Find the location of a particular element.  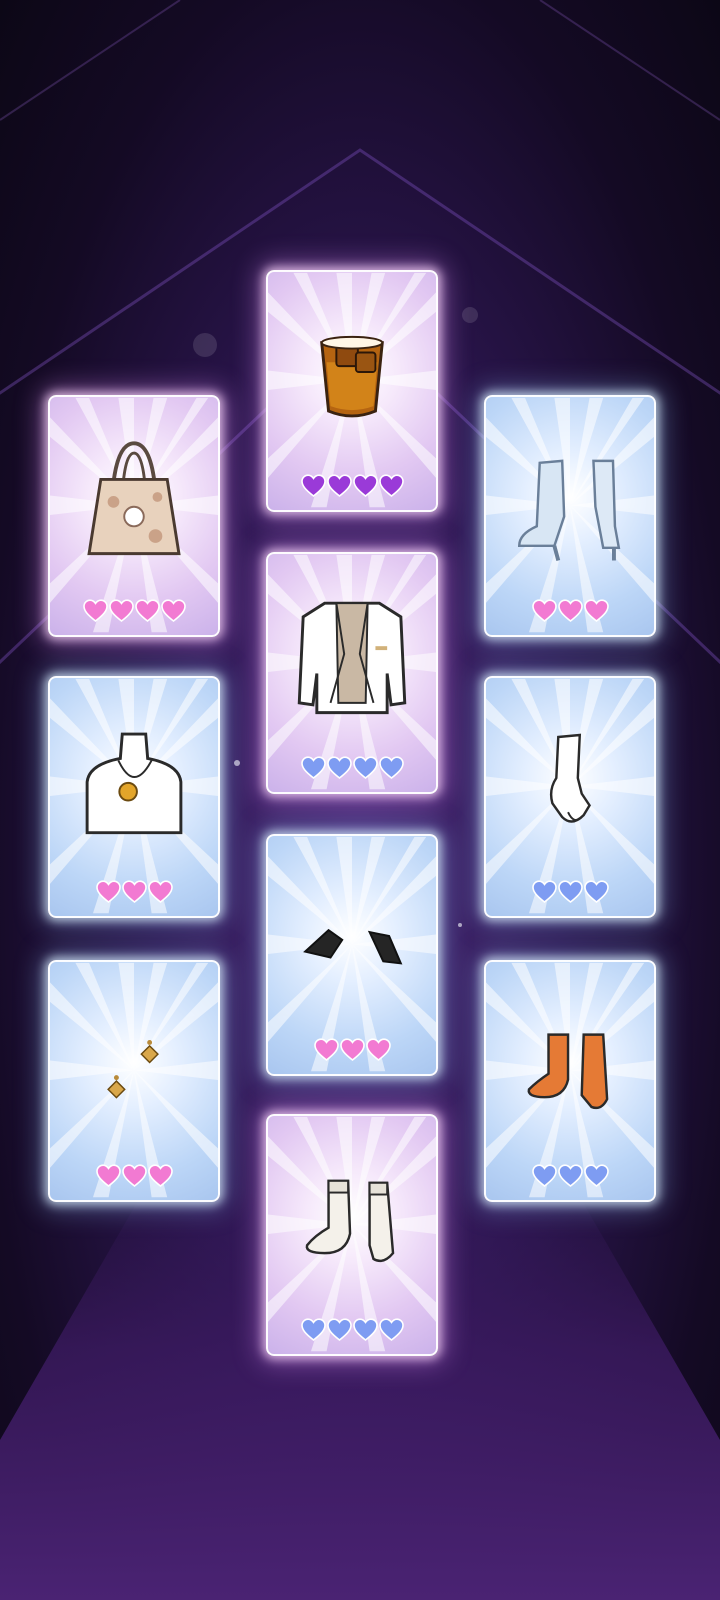

card-boots is located at coordinates (570, 516).